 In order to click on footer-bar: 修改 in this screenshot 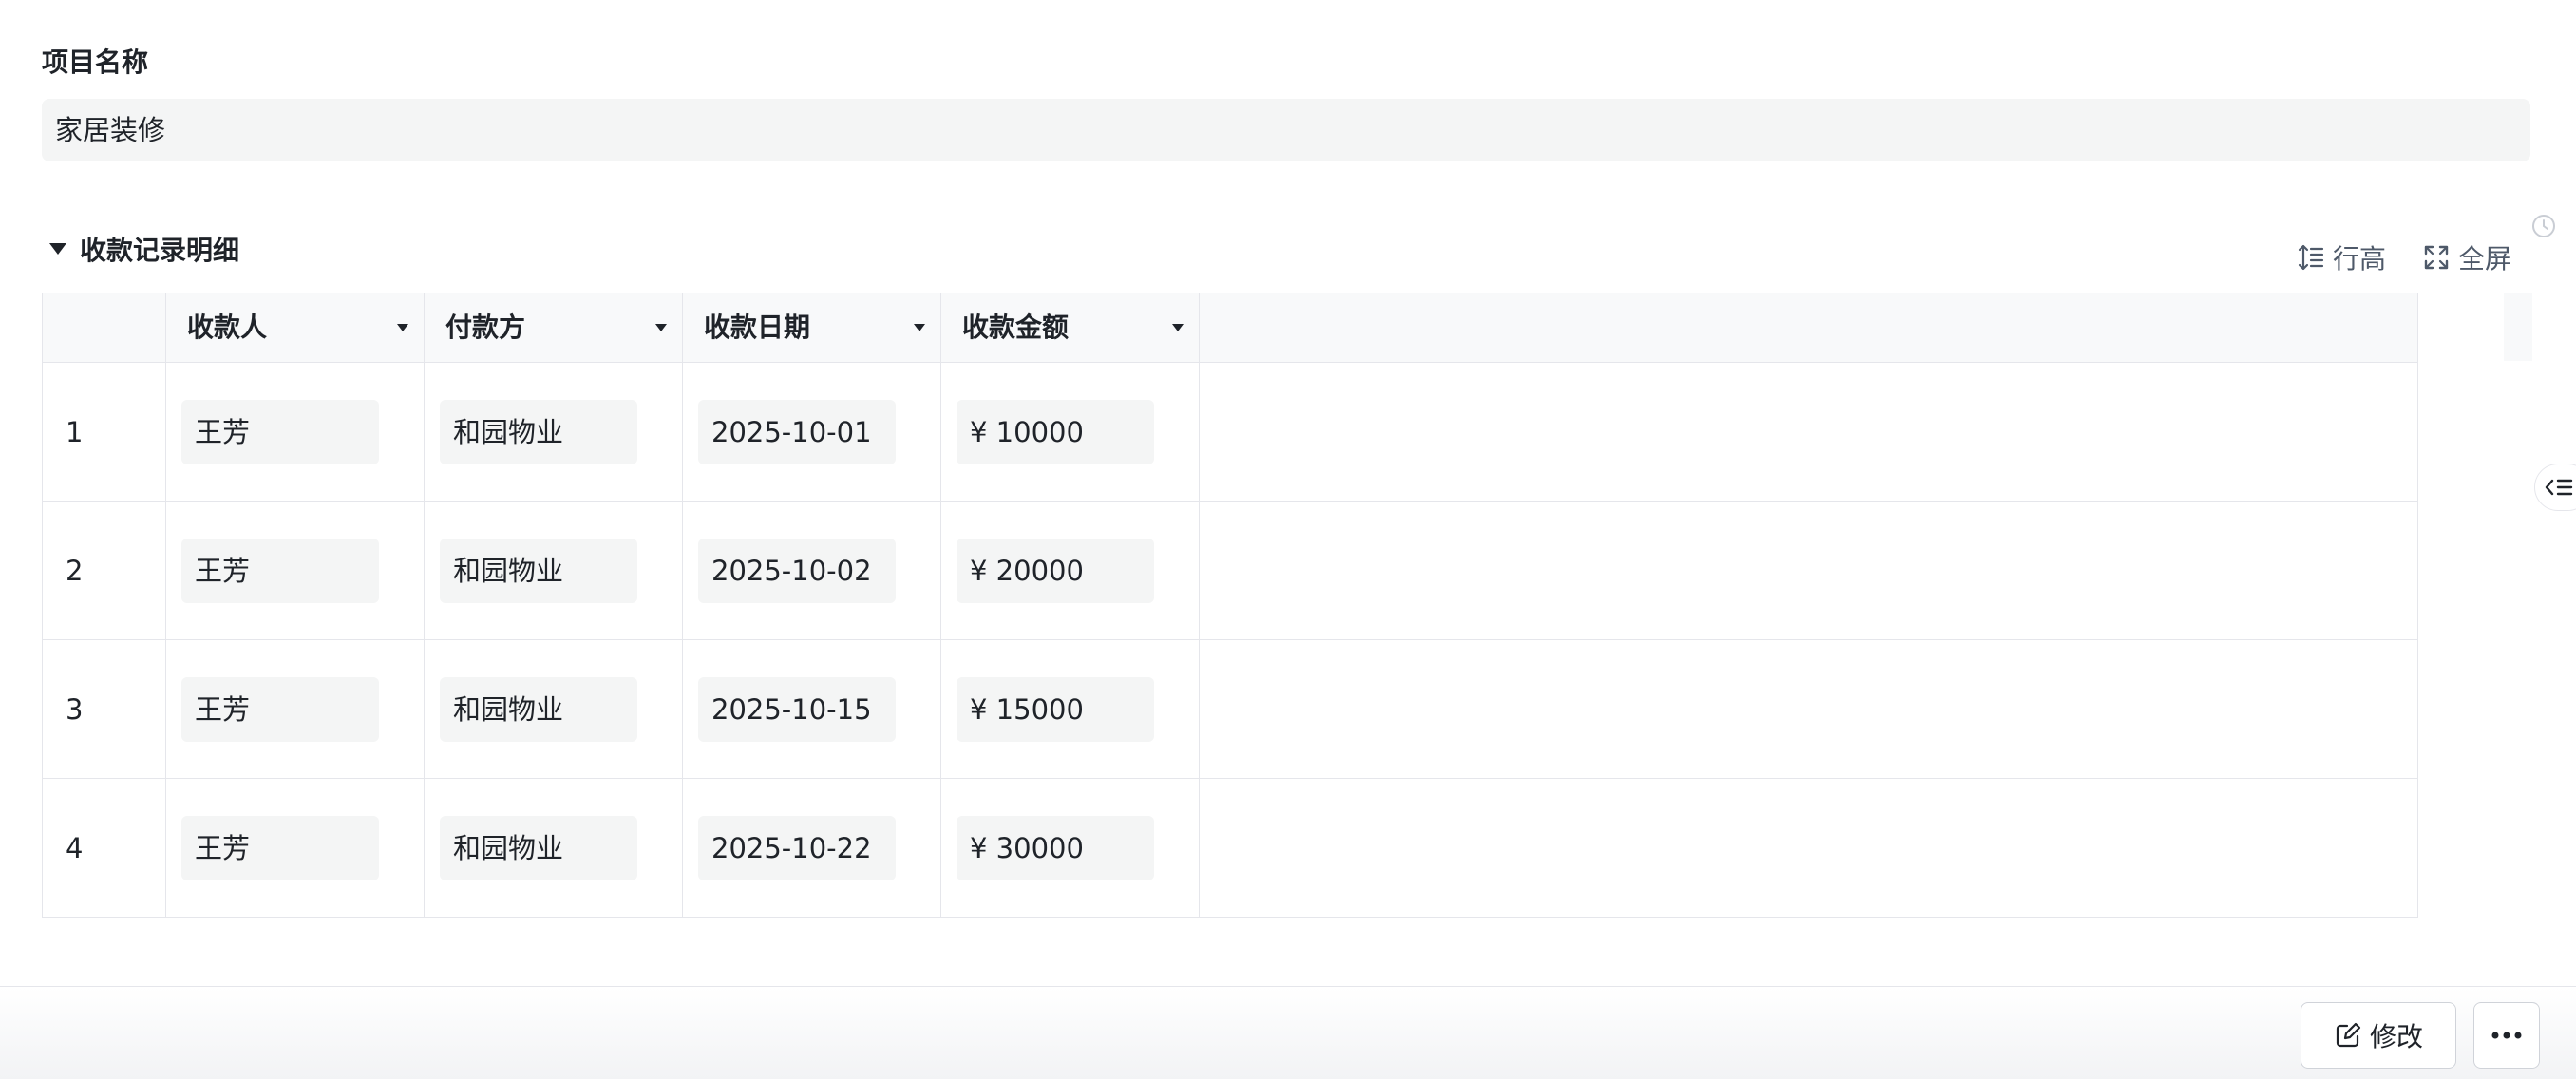, I will do `click(1288, 1032)`.